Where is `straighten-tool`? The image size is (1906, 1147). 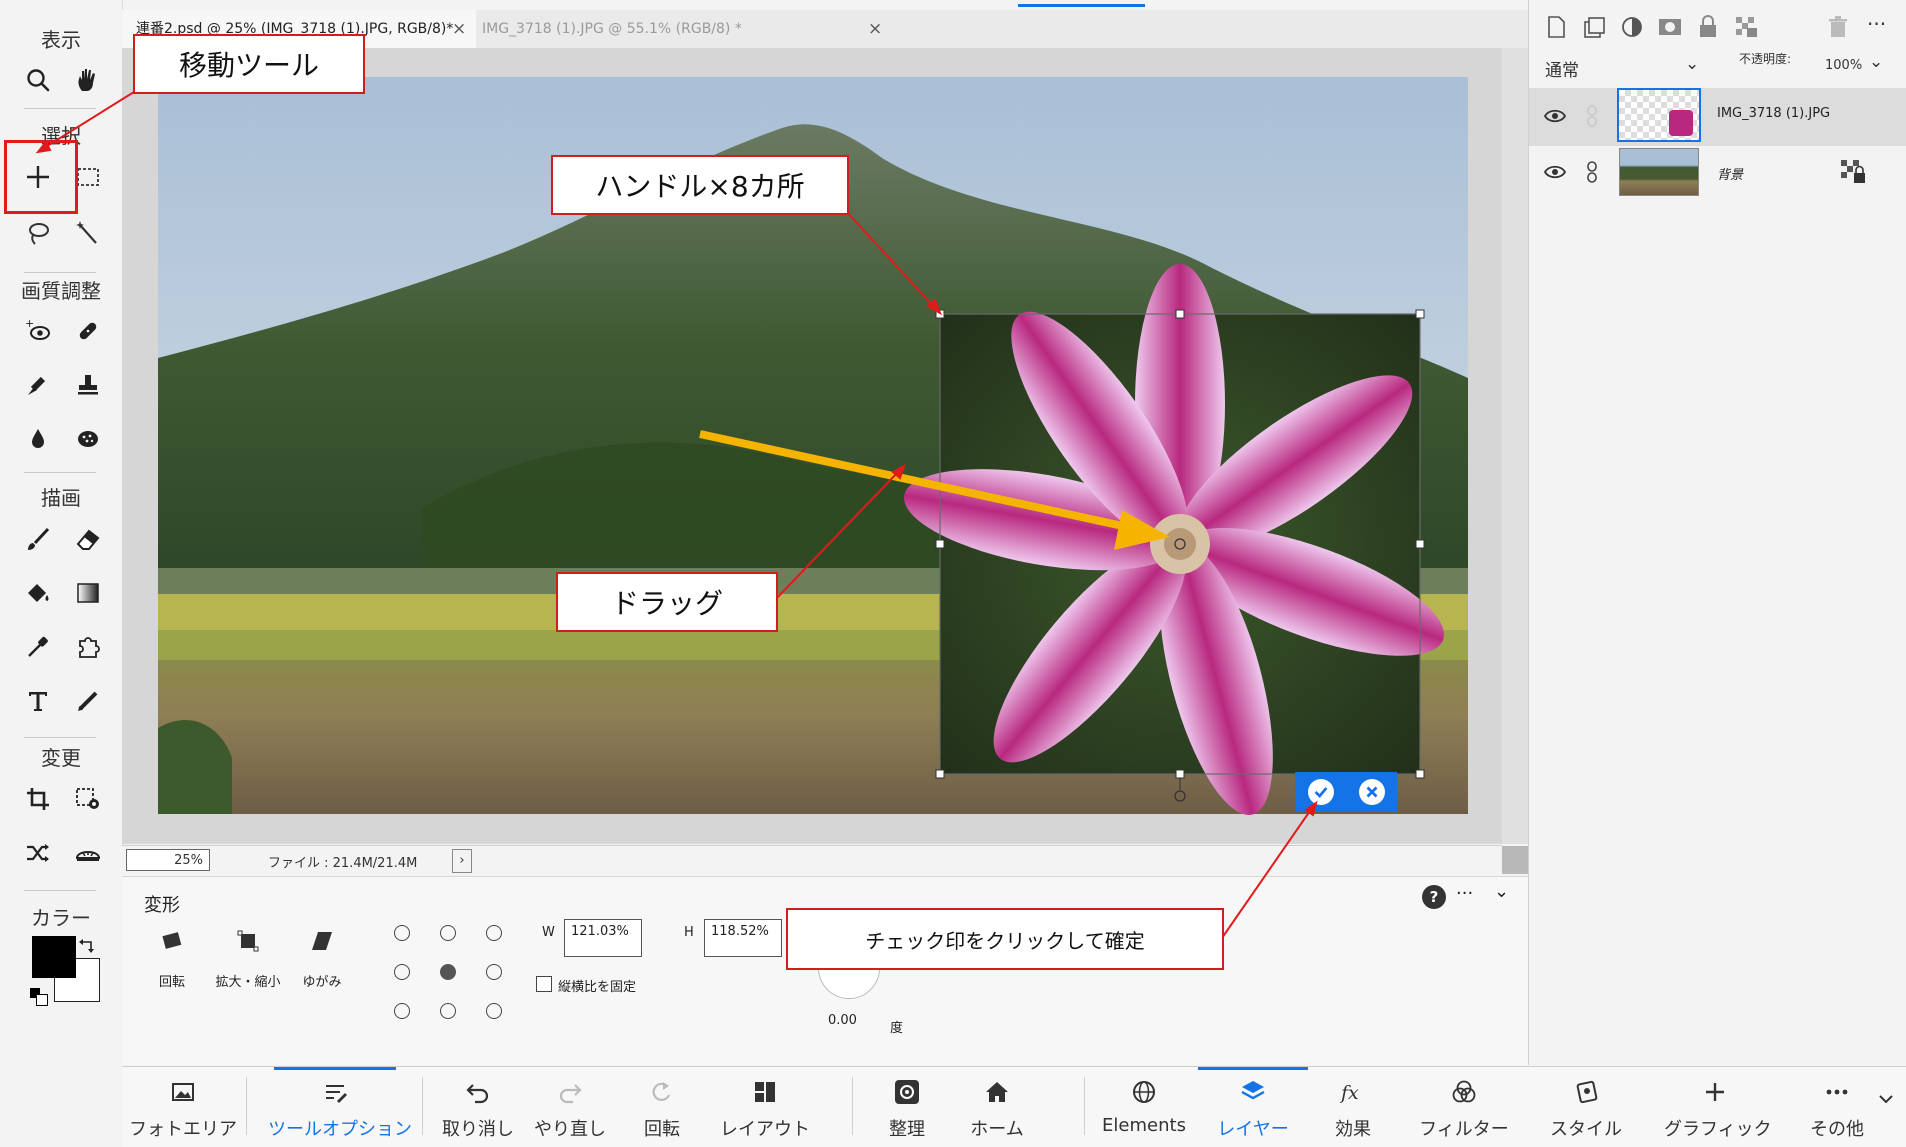 straighten-tool is located at coordinates (88, 853).